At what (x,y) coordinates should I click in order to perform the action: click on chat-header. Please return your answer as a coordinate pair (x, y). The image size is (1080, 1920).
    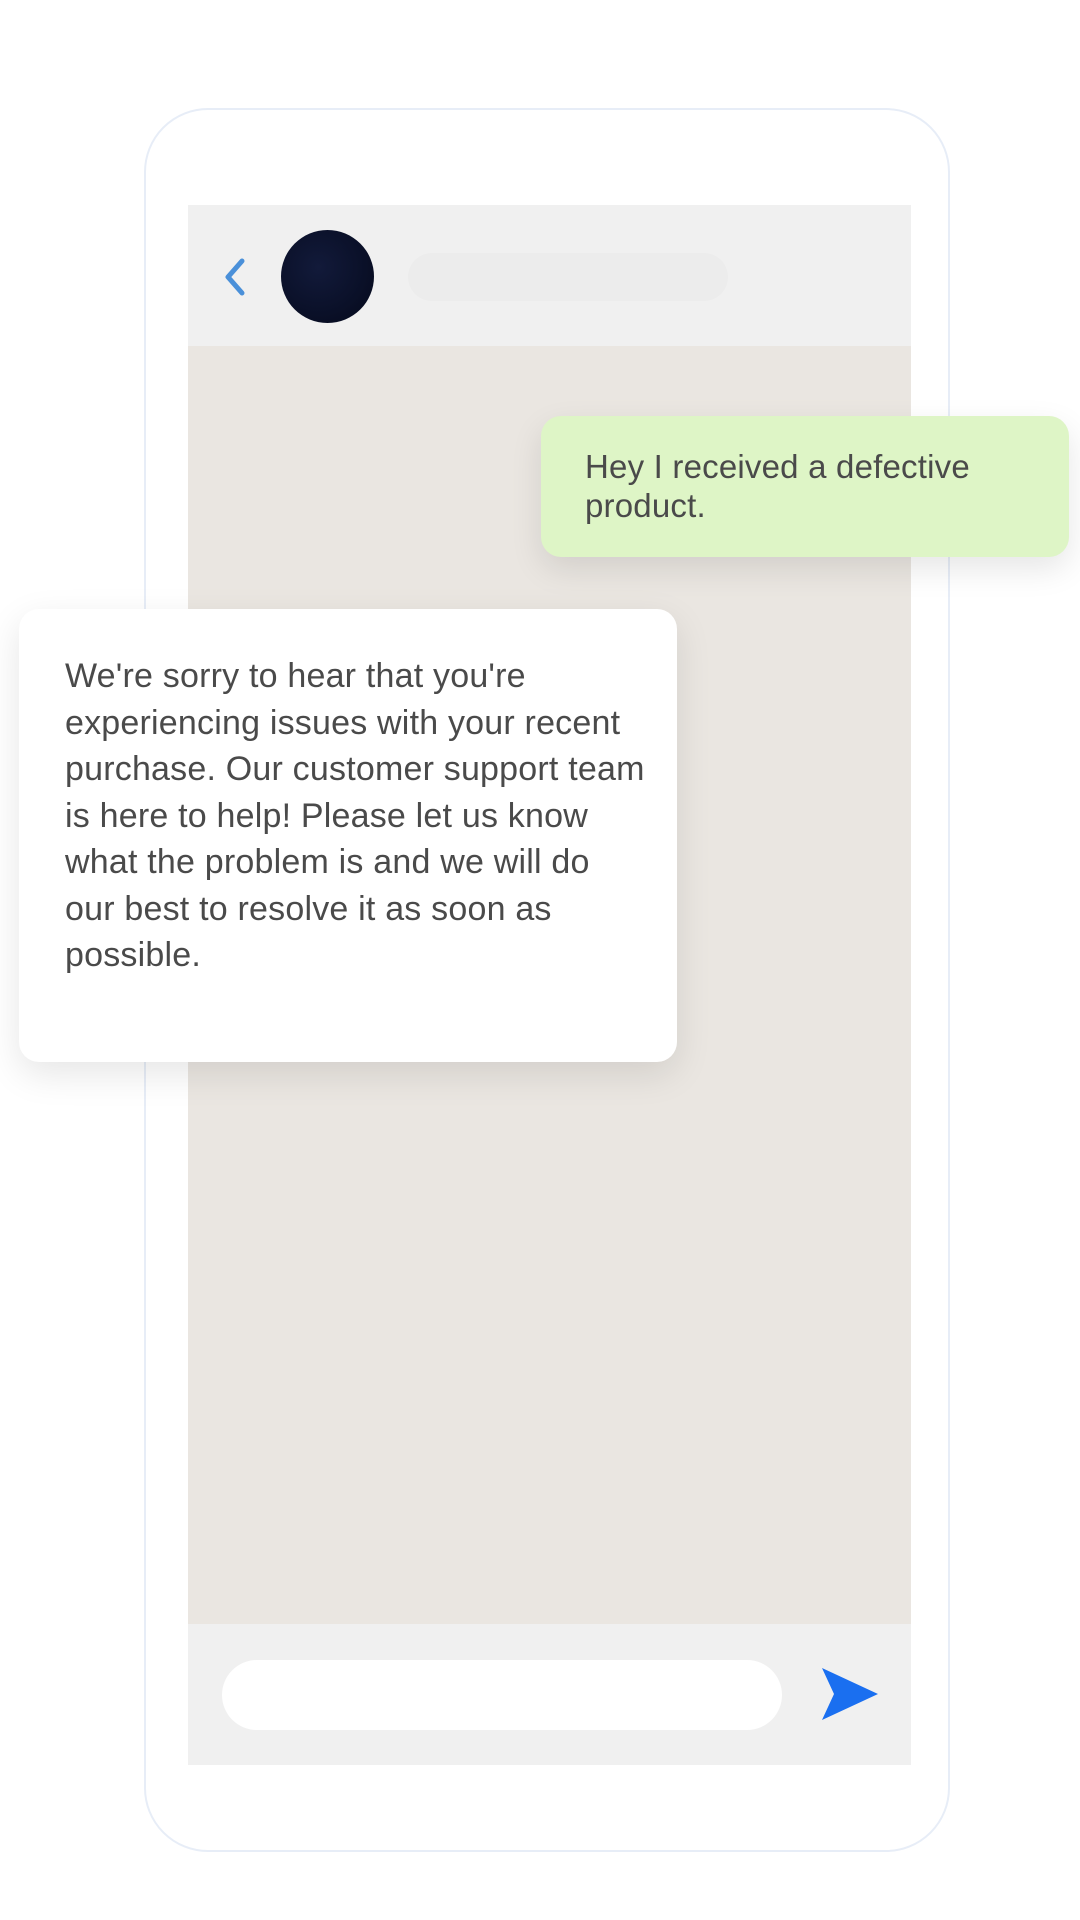
    Looking at the image, I should click on (549, 275).